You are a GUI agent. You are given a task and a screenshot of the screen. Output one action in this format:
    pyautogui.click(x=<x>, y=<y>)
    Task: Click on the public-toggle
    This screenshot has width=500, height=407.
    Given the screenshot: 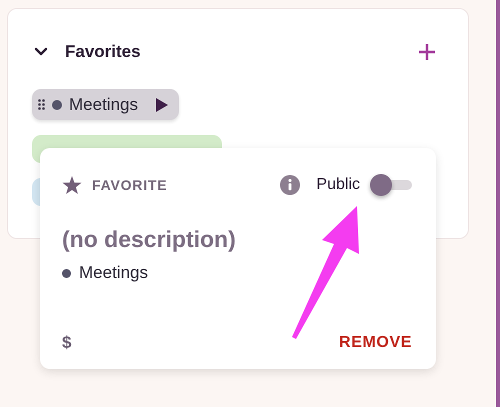 What is the action you would take?
    pyautogui.click(x=391, y=185)
    